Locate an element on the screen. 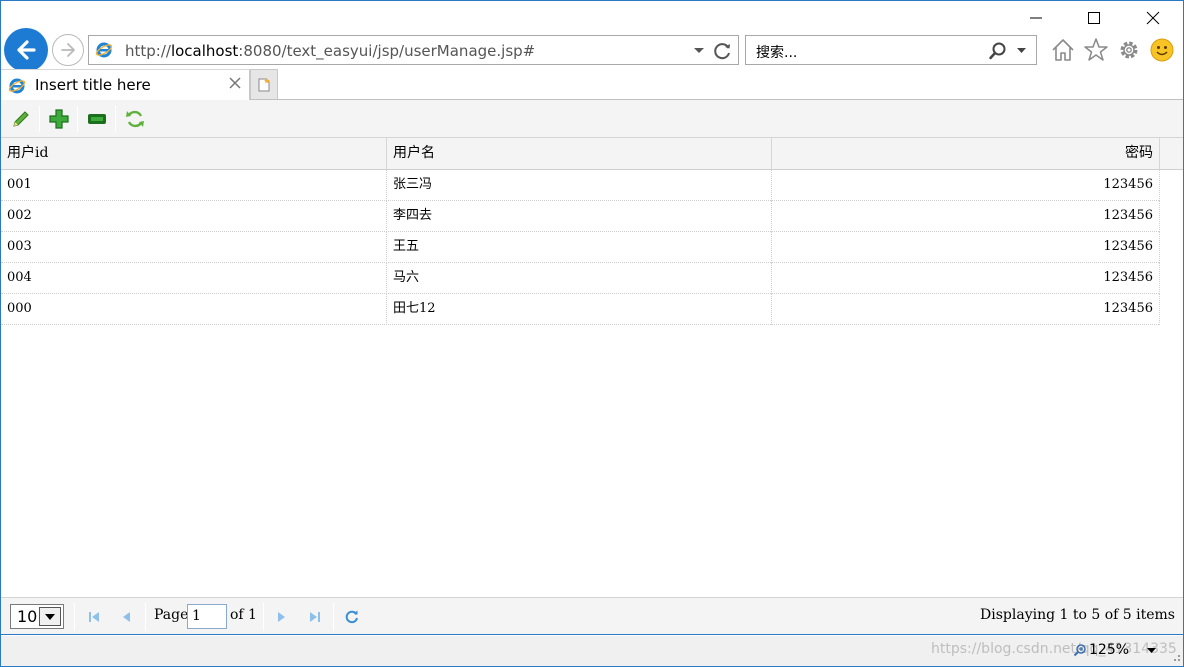  arrow-left-icon is located at coordinates (26, 50).